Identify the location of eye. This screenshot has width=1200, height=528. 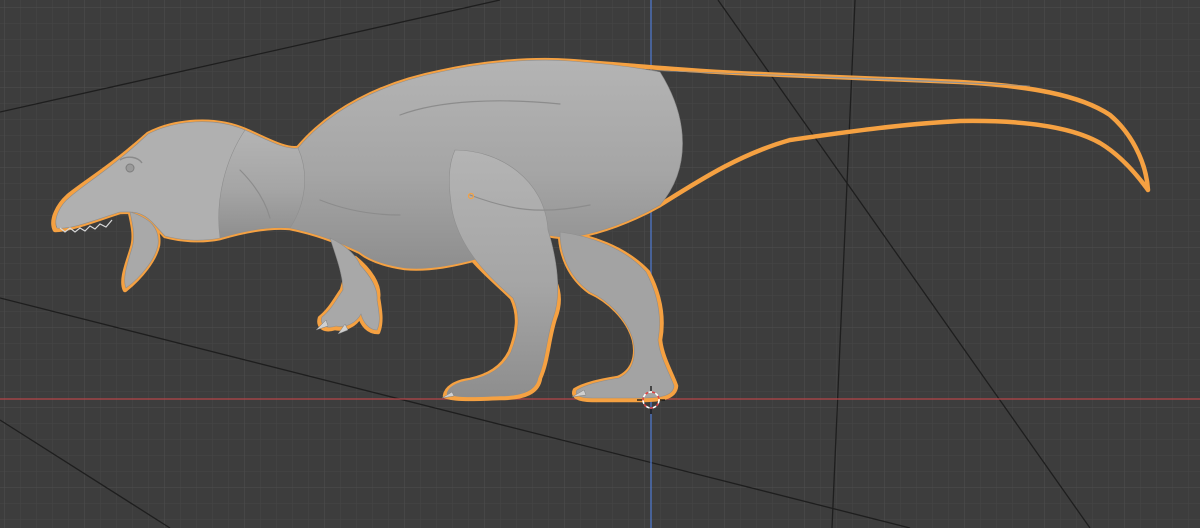
(130, 168).